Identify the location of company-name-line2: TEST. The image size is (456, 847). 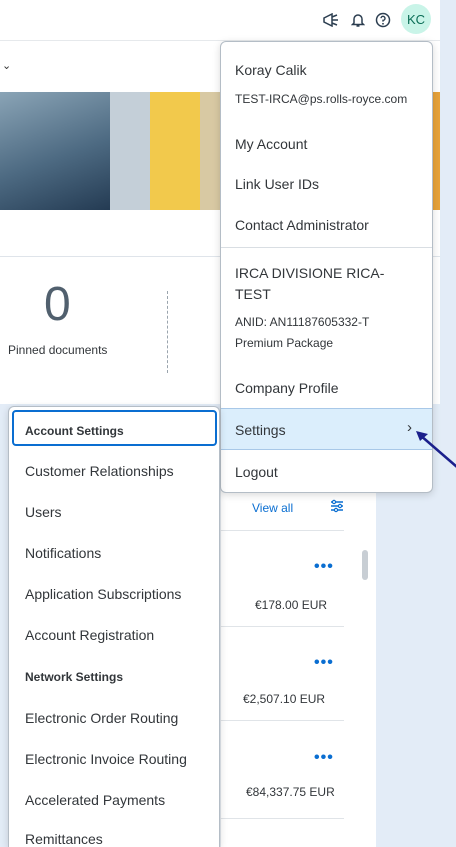
(253, 294).